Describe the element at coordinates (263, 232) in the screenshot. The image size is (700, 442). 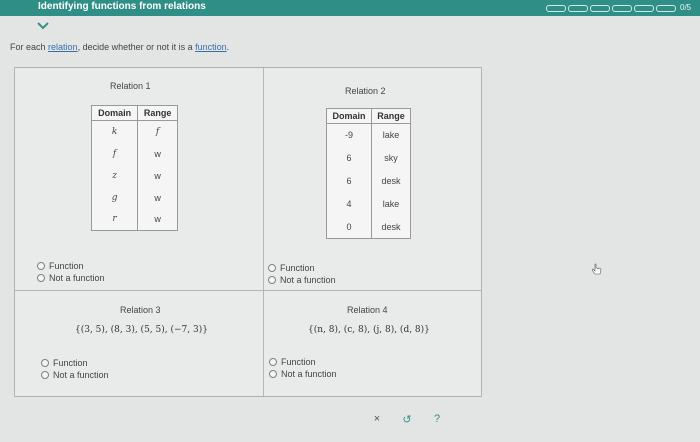
I see `grid-divider-vertical` at that location.